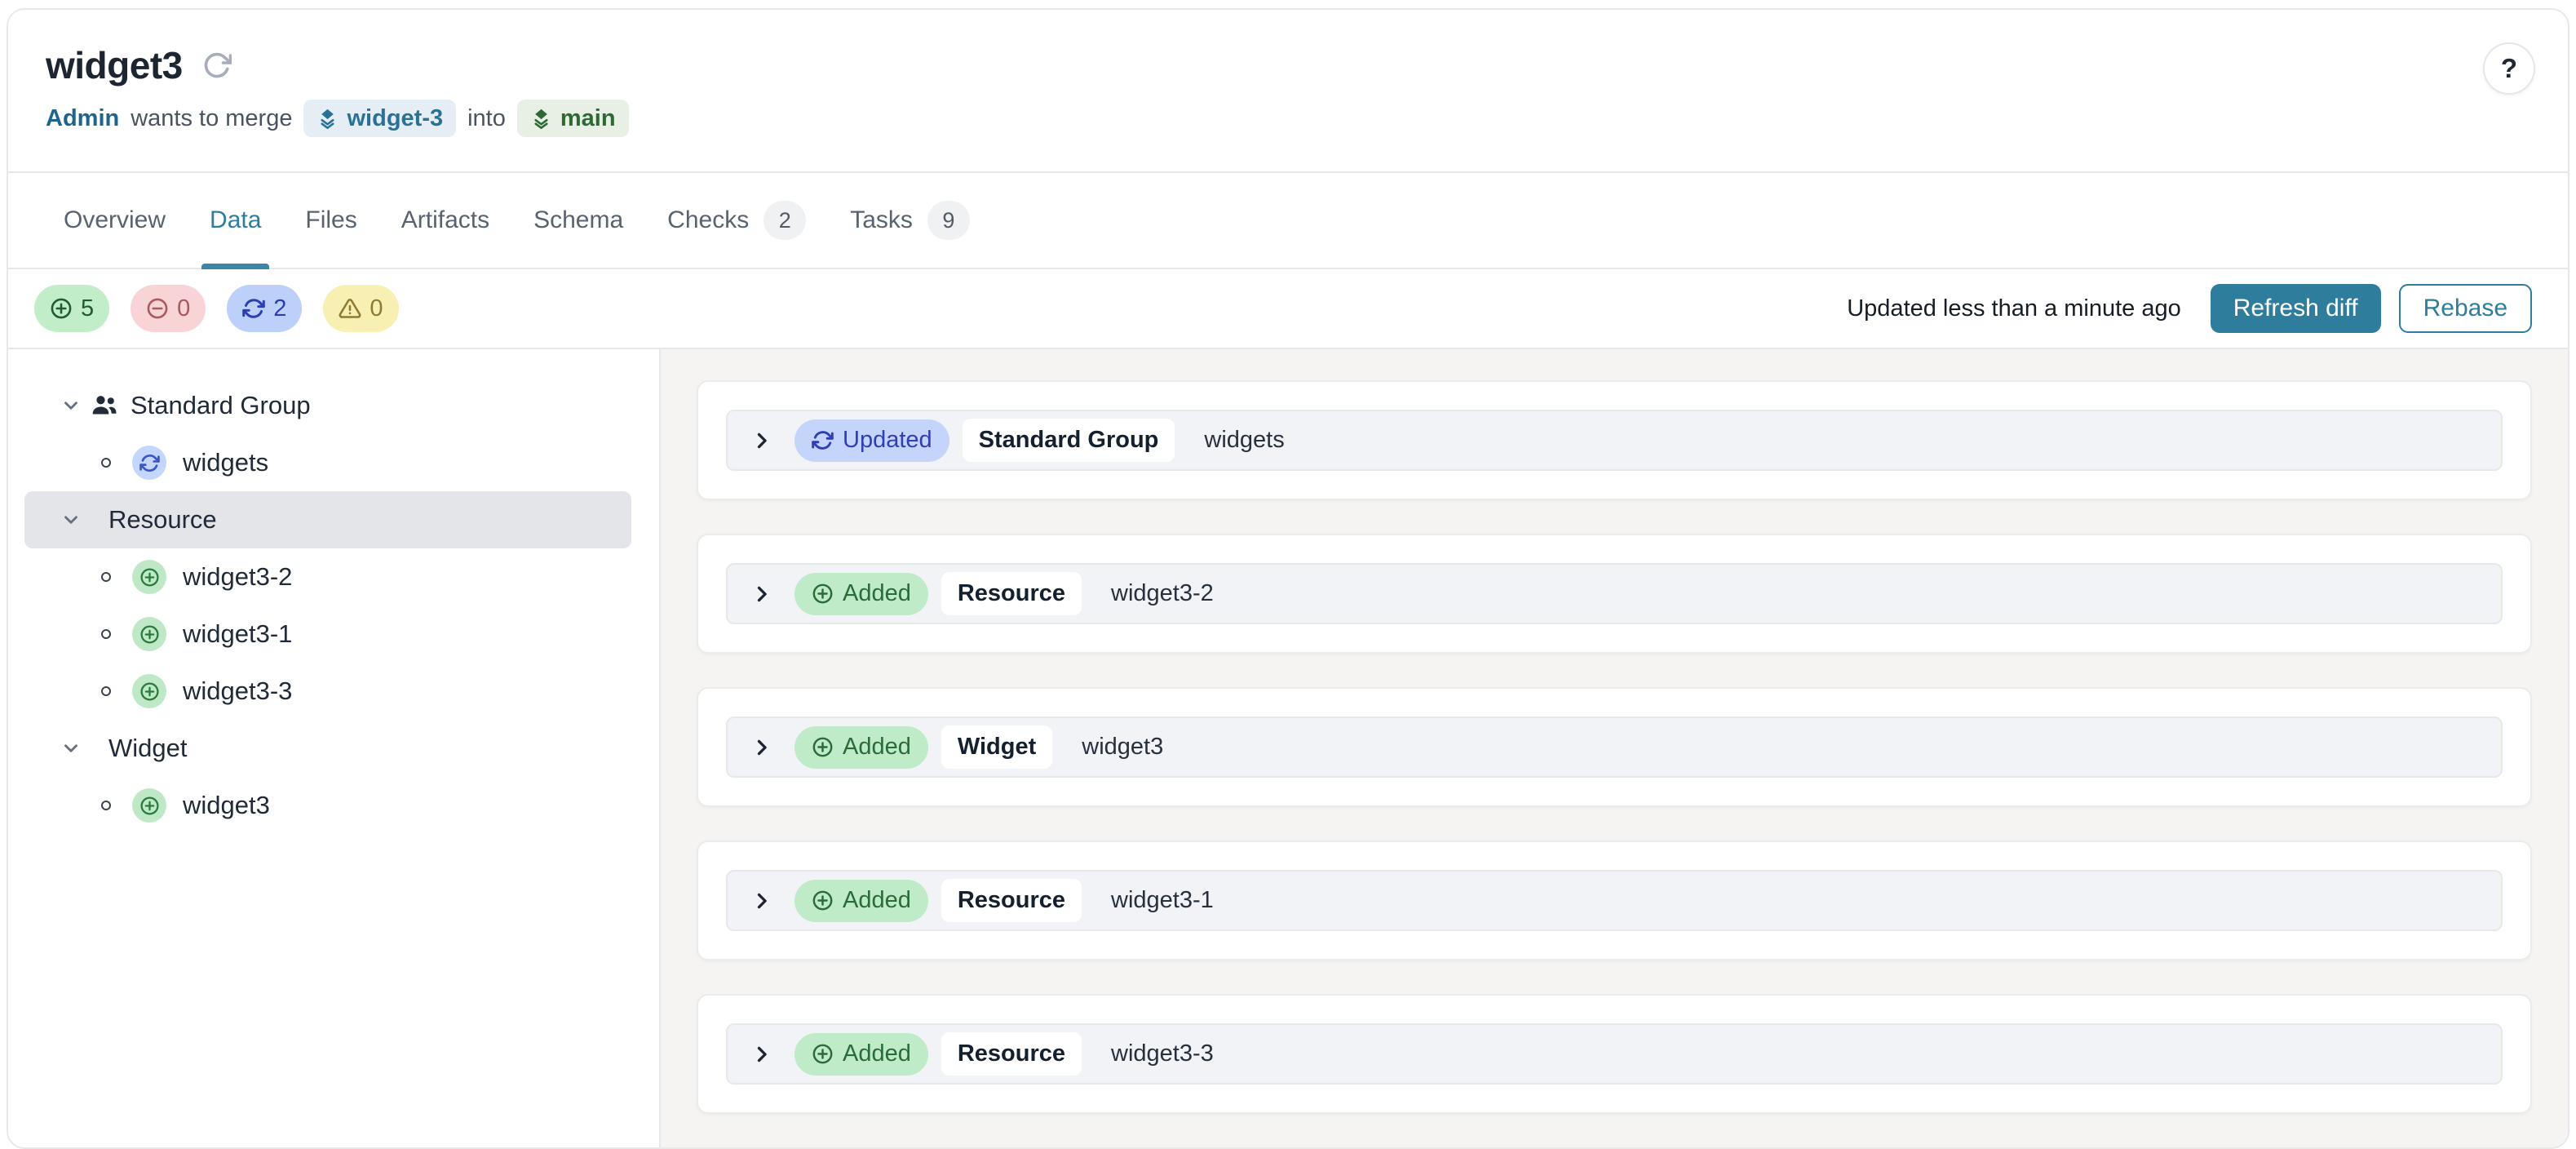 The height and width of the screenshot is (1149, 2576). I want to click on status-label: Added, so click(877, 593).